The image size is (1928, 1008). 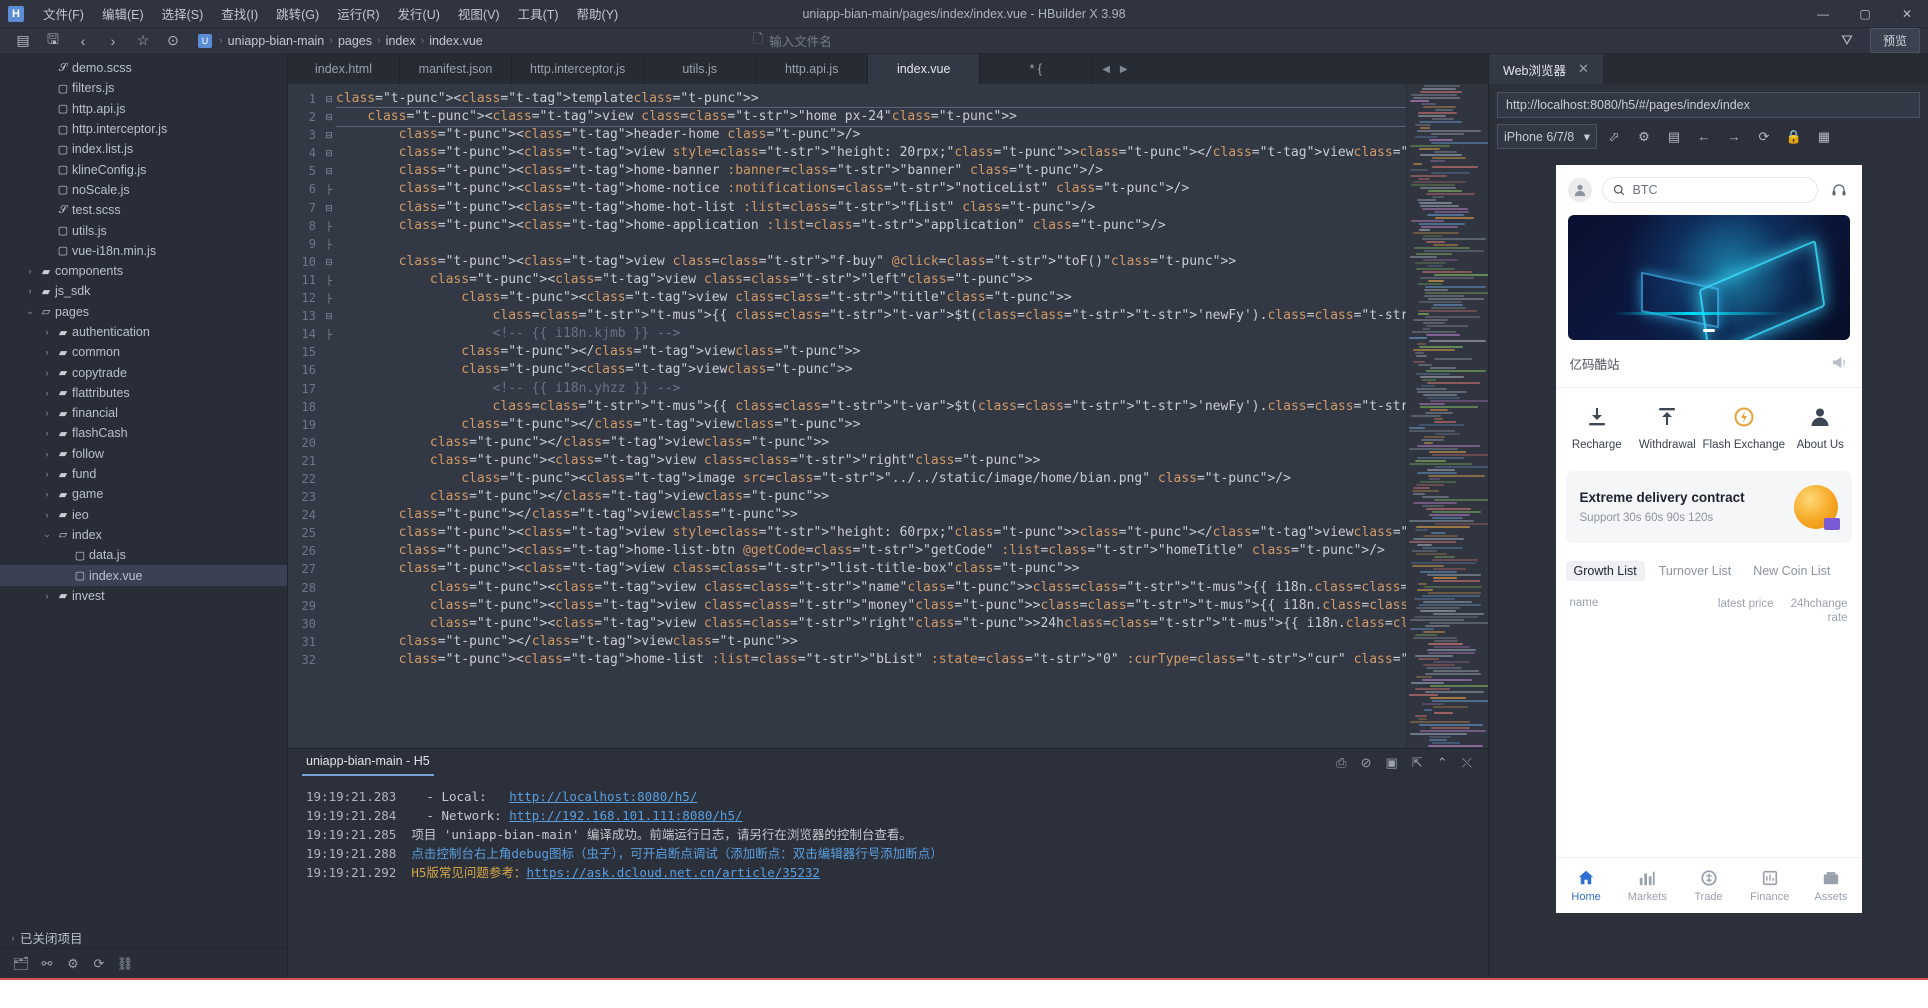 I want to click on tab-web-browser: Web浏览器 ✕, so click(x=1546, y=69).